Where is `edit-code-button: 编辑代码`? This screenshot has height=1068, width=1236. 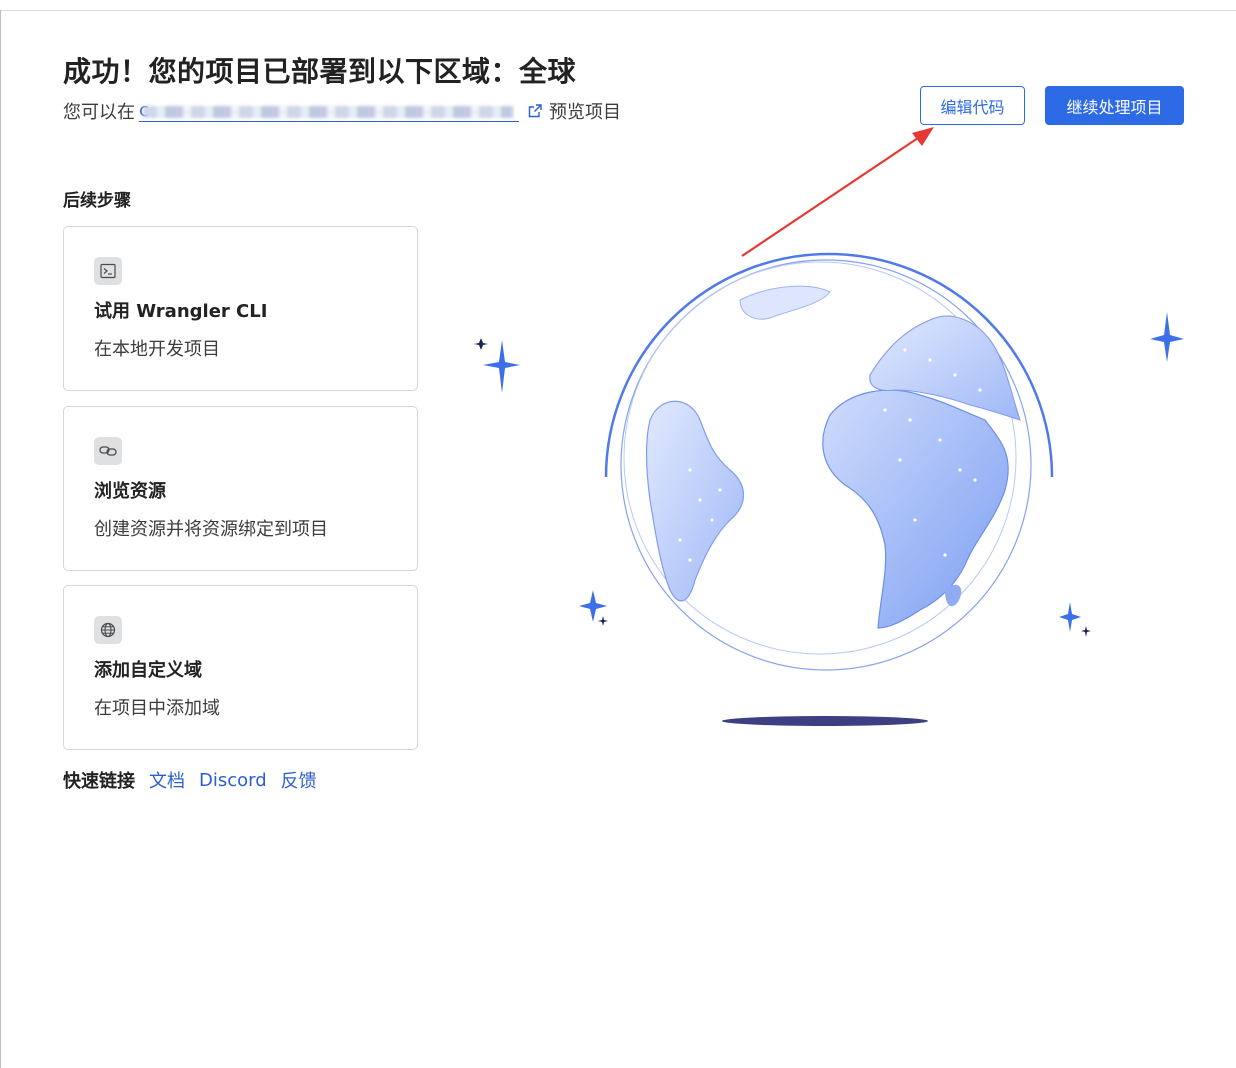
edit-code-button: 编辑代码 is located at coordinates (972, 105).